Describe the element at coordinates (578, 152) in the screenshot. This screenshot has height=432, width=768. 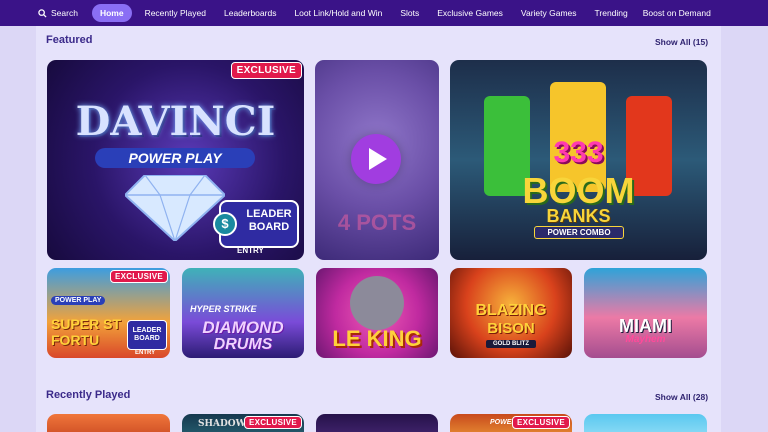
I see `game-number: 333` at that location.